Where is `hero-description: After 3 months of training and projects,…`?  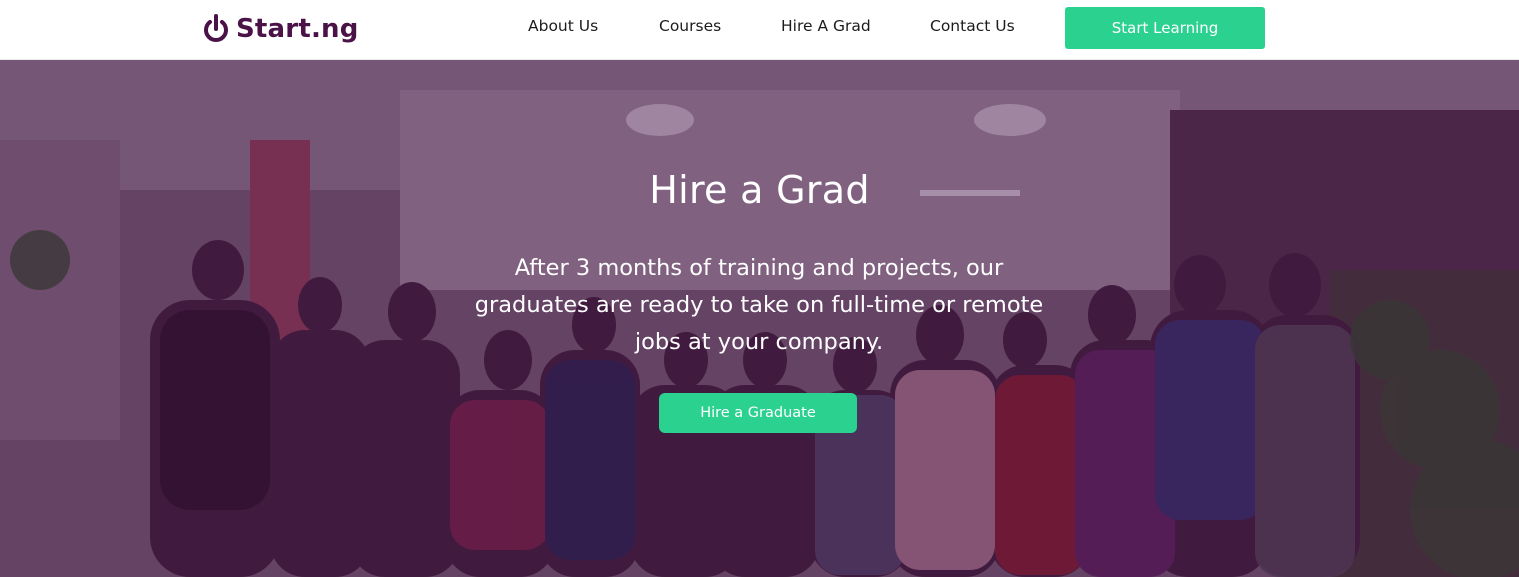
hero-description: After 3 months of training and projects,… is located at coordinates (759, 305).